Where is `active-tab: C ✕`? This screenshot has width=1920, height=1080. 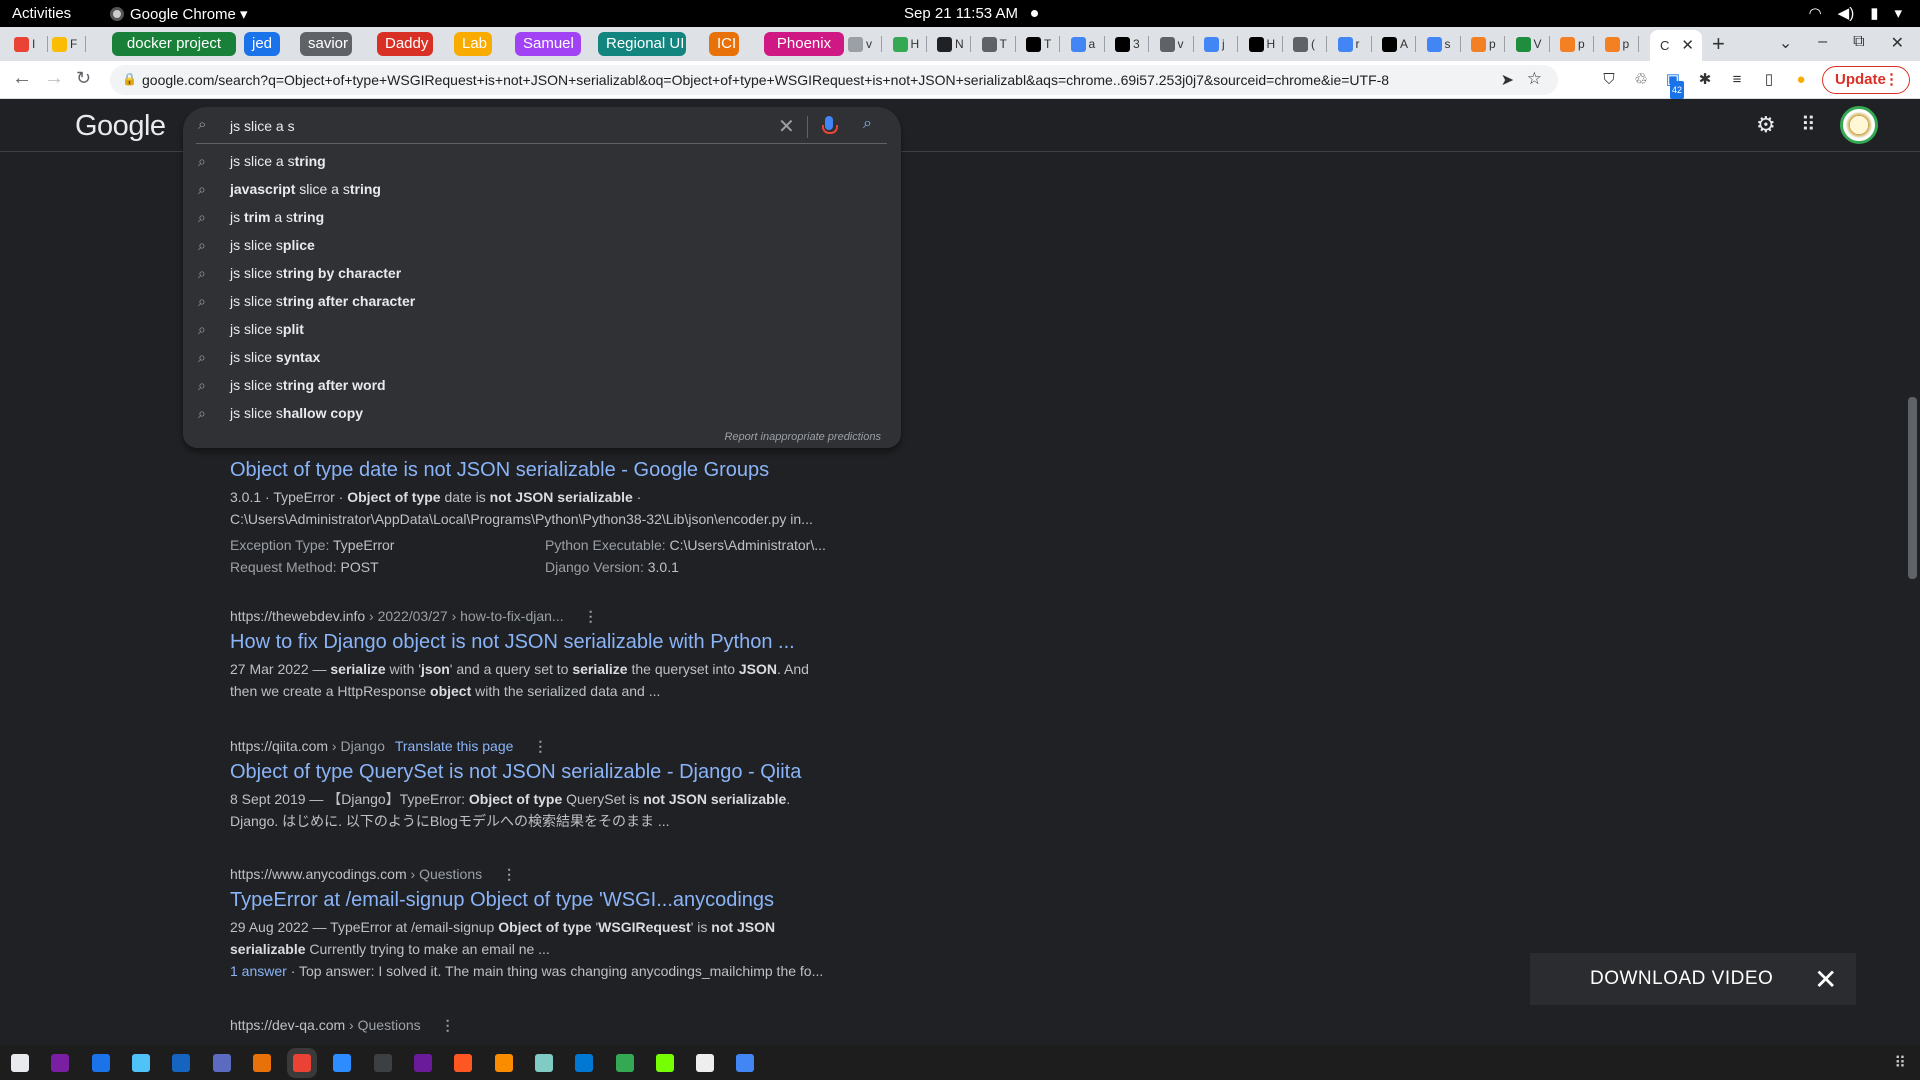 active-tab: C ✕ is located at coordinates (1676, 45).